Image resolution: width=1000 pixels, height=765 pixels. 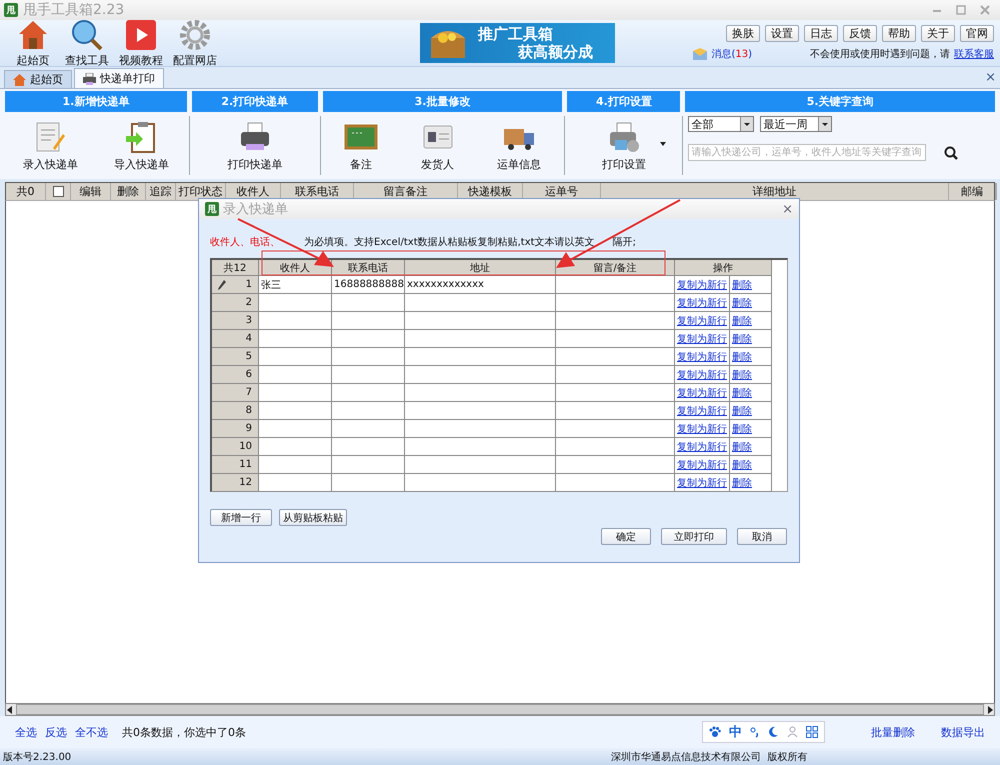 What do you see at coordinates (480, 285) in the screenshot?
I see `table-cell: xxxxxxxxxxxxx` at bounding box center [480, 285].